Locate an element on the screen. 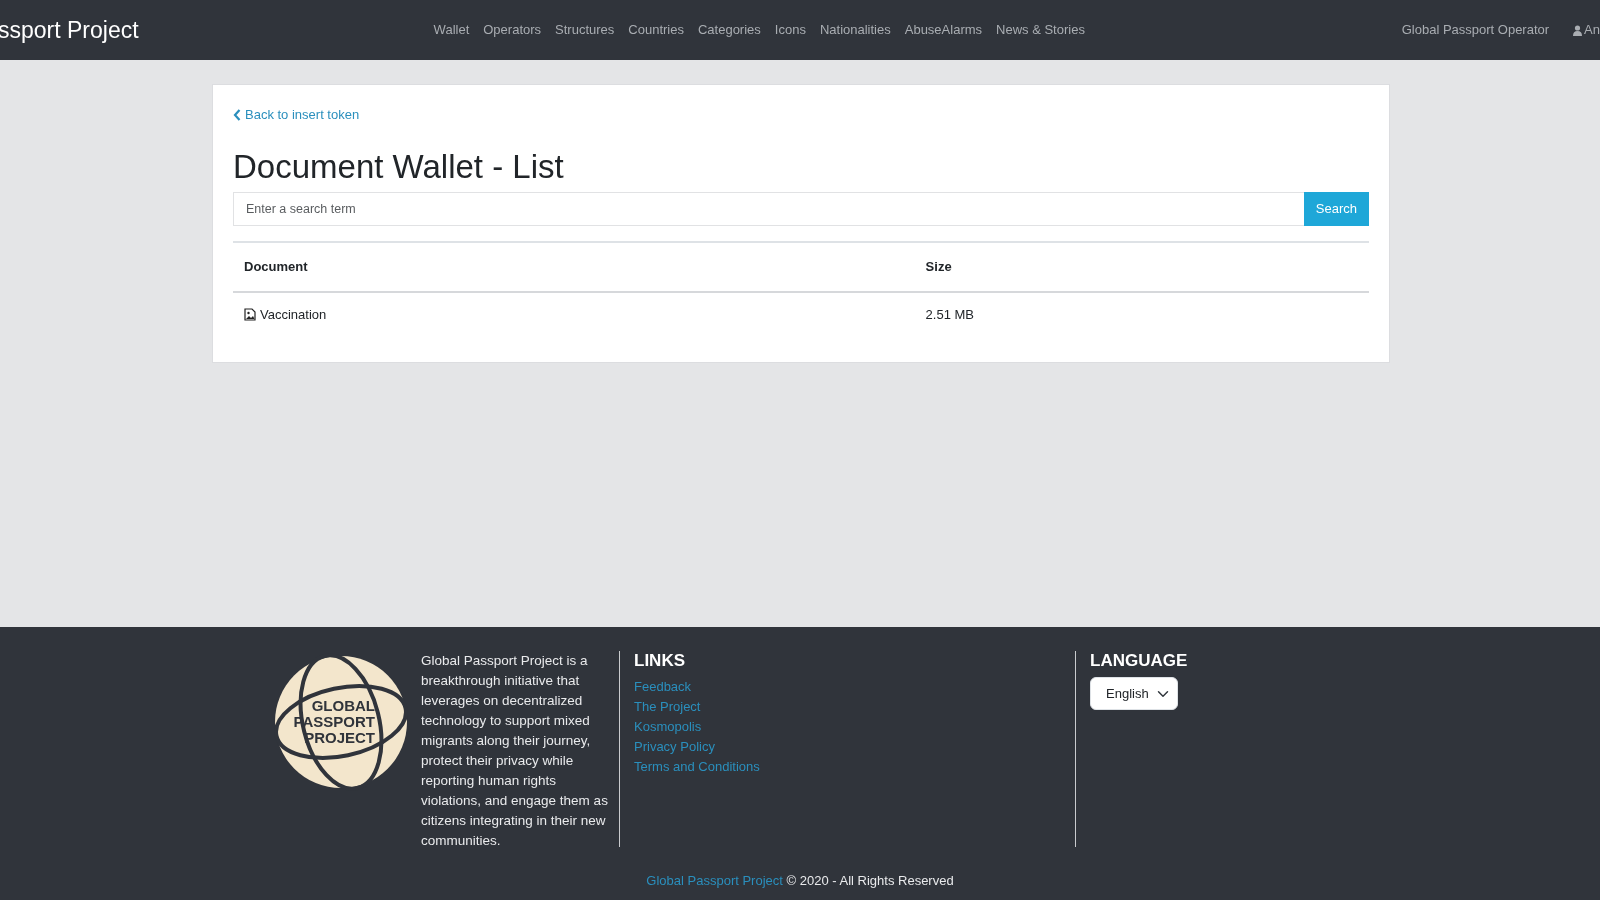 The image size is (1600, 900). nav-link: AbuseAlarms is located at coordinates (943, 30).